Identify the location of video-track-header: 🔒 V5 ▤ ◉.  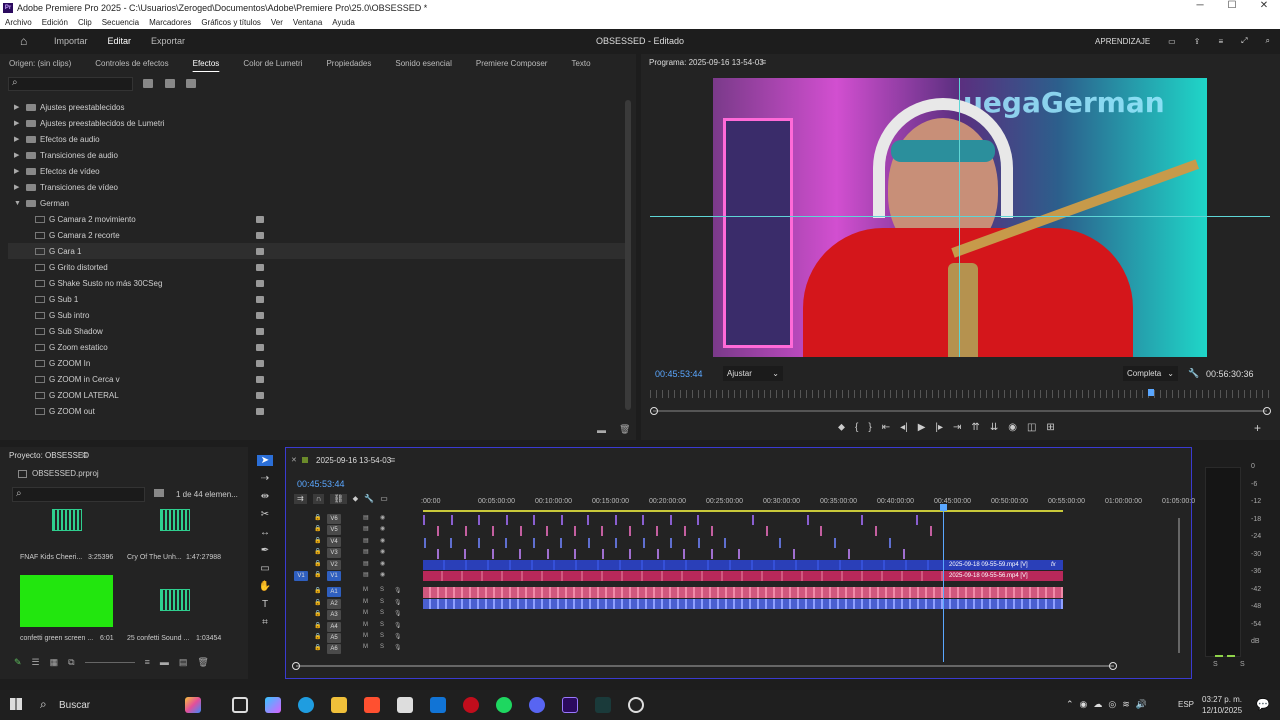
(353, 530).